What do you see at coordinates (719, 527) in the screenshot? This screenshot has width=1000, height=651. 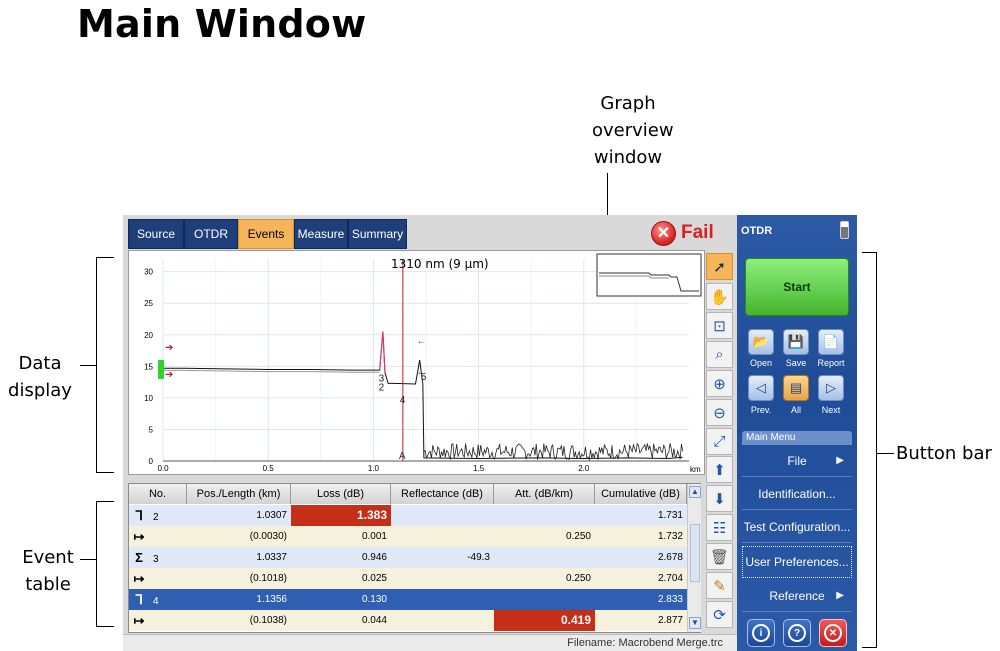 I see `event-table-settings-icon: ☷` at bounding box center [719, 527].